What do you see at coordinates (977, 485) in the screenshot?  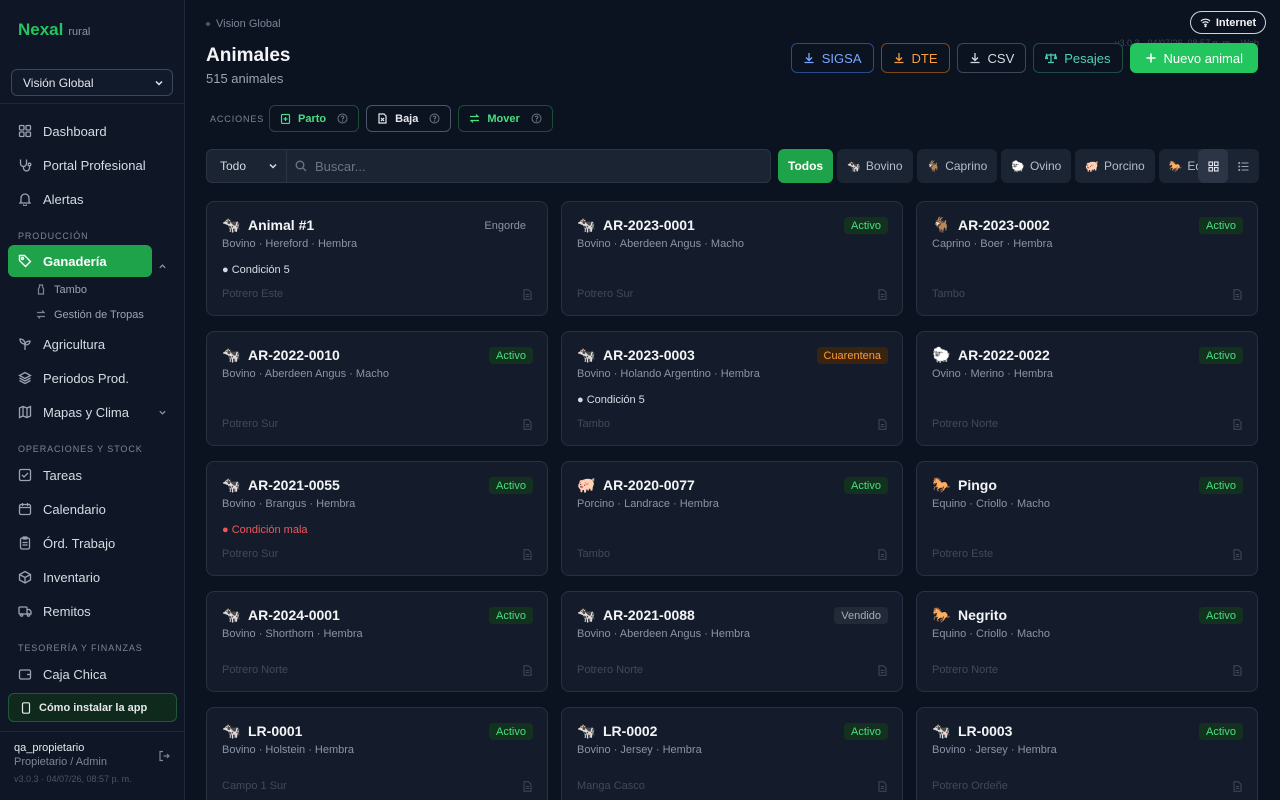 I see `animal-name: Pingo` at bounding box center [977, 485].